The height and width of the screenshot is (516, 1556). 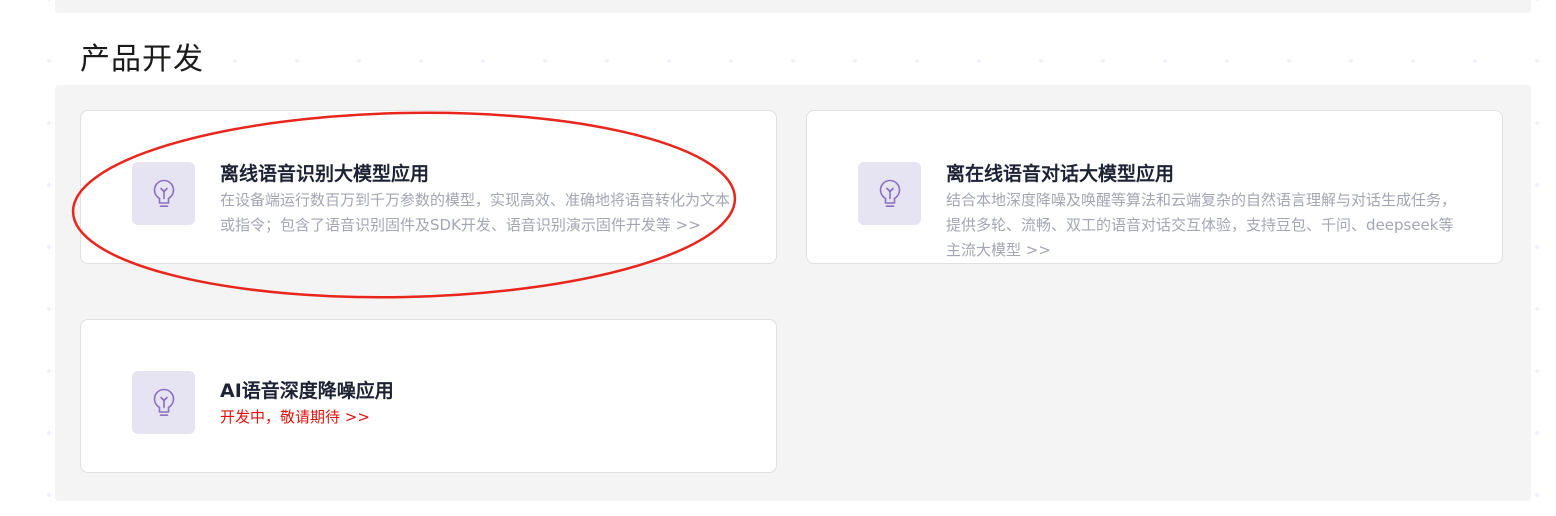 What do you see at coordinates (307, 391) in the screenshot?
I see `card-title: AI语音深度降噪应用` at bounding box center [307, 391].